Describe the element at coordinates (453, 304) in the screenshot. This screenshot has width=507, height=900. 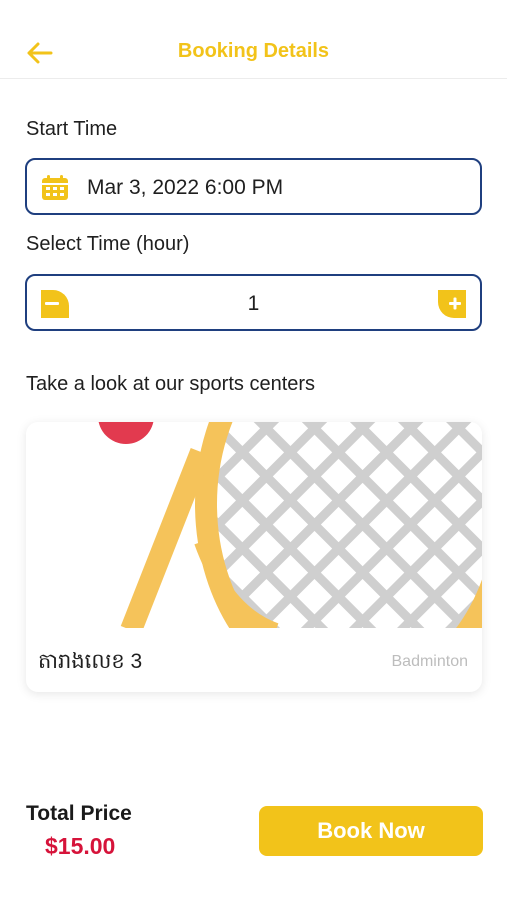
I see `plus-icon` at that location.